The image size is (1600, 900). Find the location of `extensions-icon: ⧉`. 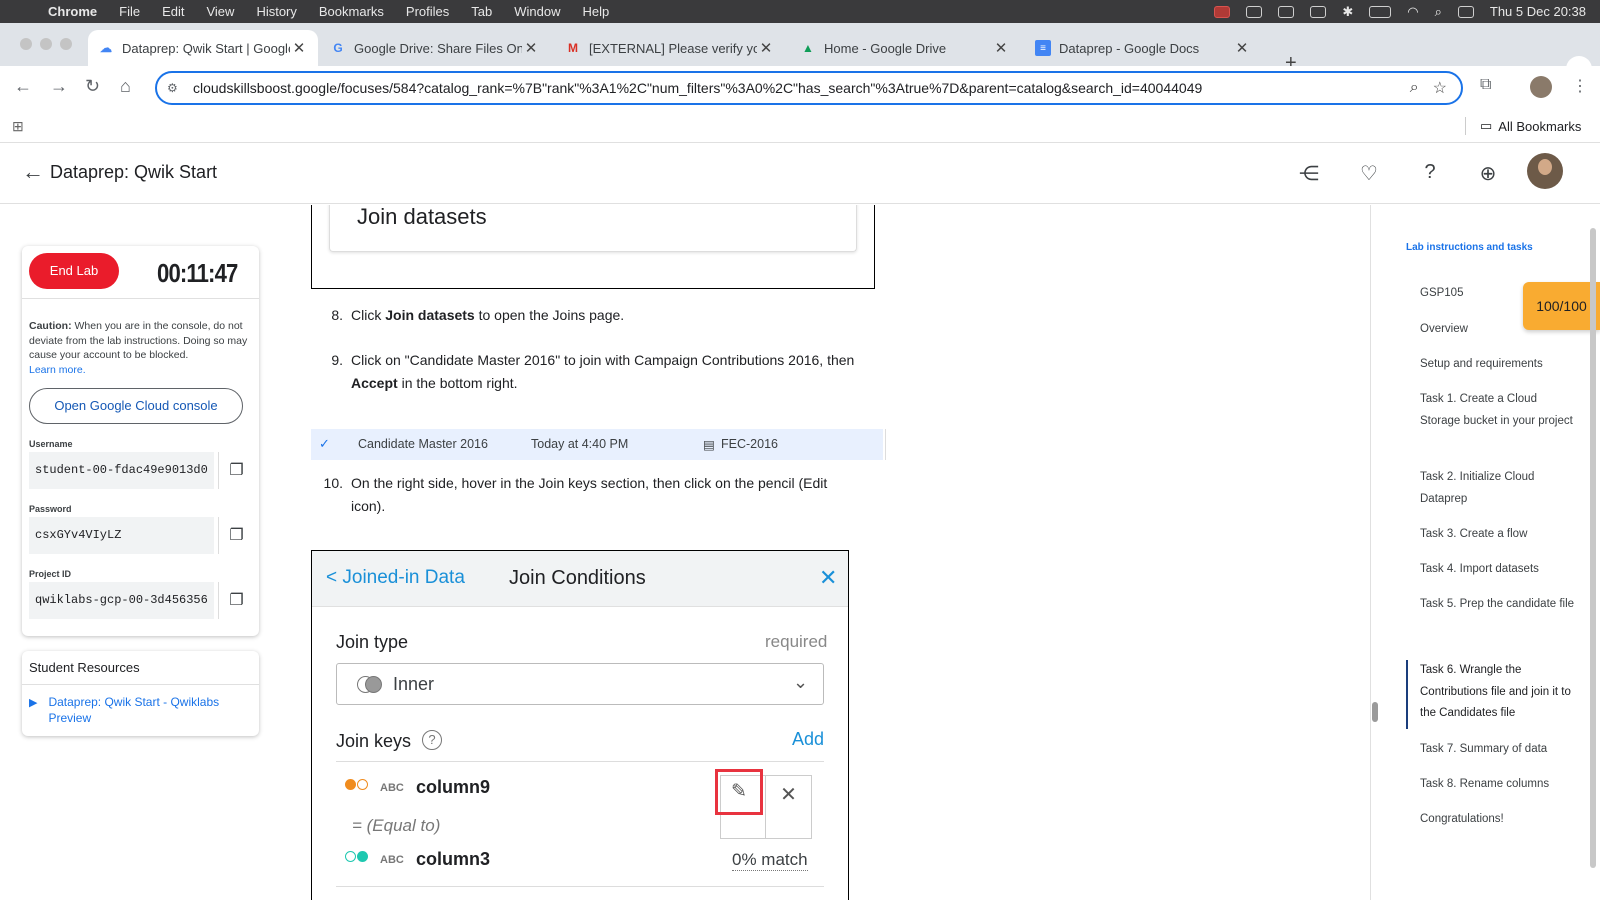

extensions-icon: ⧉ is located at coordinates (1485, 85).